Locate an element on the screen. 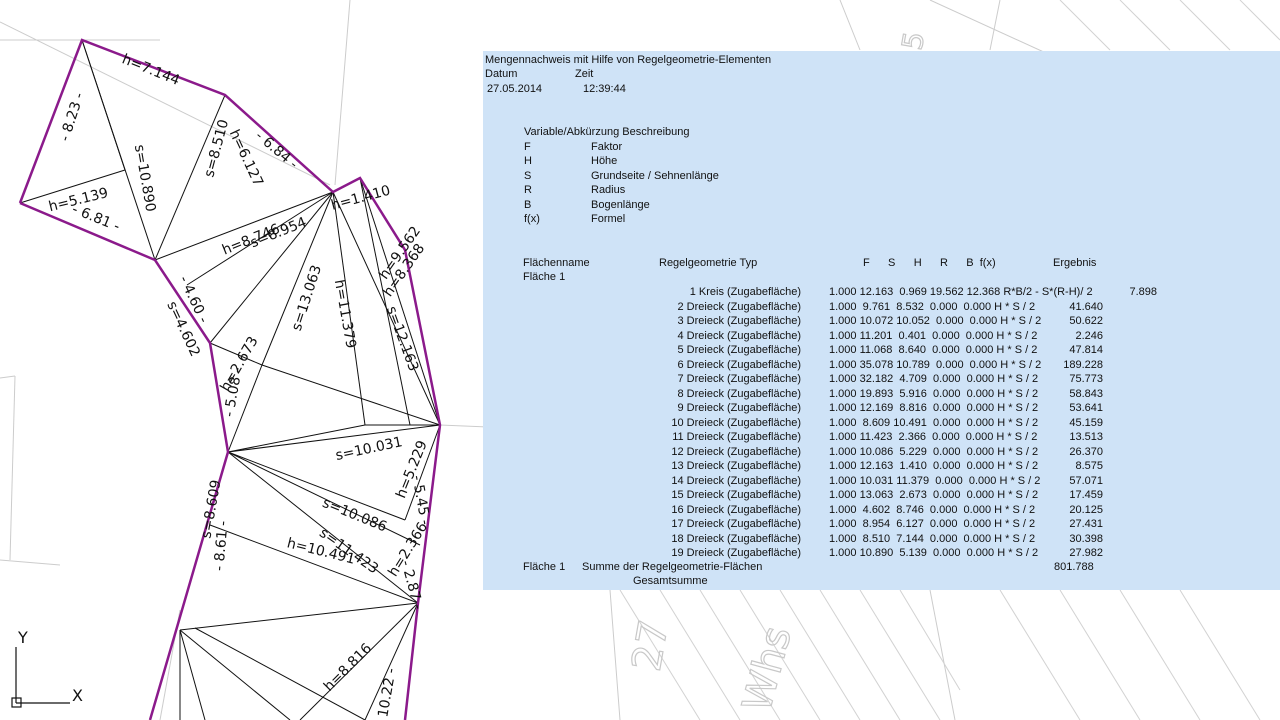 The image size is (1280, 720). table-row-values: 1.000 19.893 5.916 0.000 0.000 H * S / 2 is located at coordinates (934, 393).